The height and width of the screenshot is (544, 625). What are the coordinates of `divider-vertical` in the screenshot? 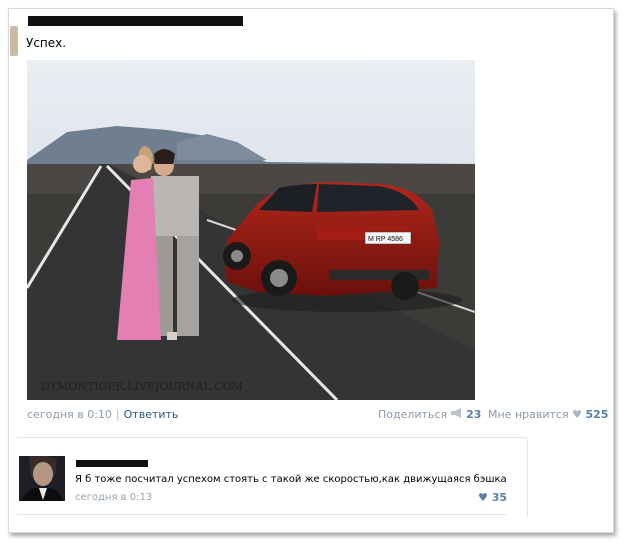 It's located at (527, 478).